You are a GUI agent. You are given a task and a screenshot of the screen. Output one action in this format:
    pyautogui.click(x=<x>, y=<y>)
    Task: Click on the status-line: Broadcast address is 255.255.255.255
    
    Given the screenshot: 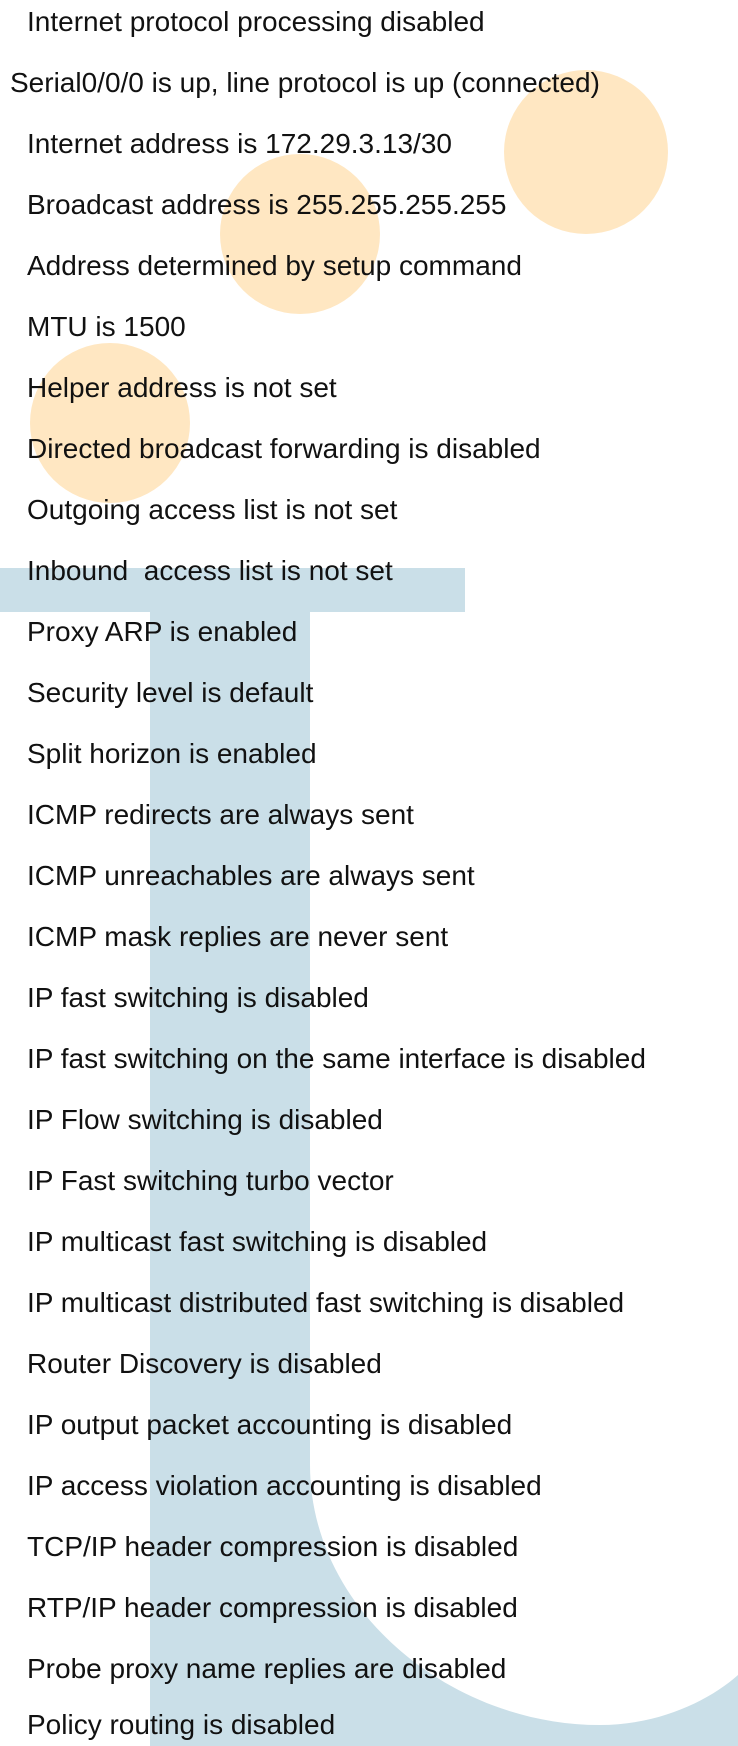 What is the action you would take?
    pyautogui.click(x=267, y=204)
    